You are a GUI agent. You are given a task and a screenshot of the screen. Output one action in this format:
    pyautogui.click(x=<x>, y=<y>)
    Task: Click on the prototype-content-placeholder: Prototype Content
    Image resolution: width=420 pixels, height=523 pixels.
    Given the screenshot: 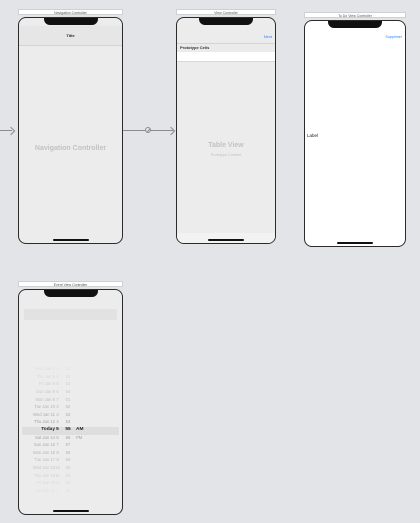 What is the action you would take?
    pyautogui.click(x=226, y=155)
    